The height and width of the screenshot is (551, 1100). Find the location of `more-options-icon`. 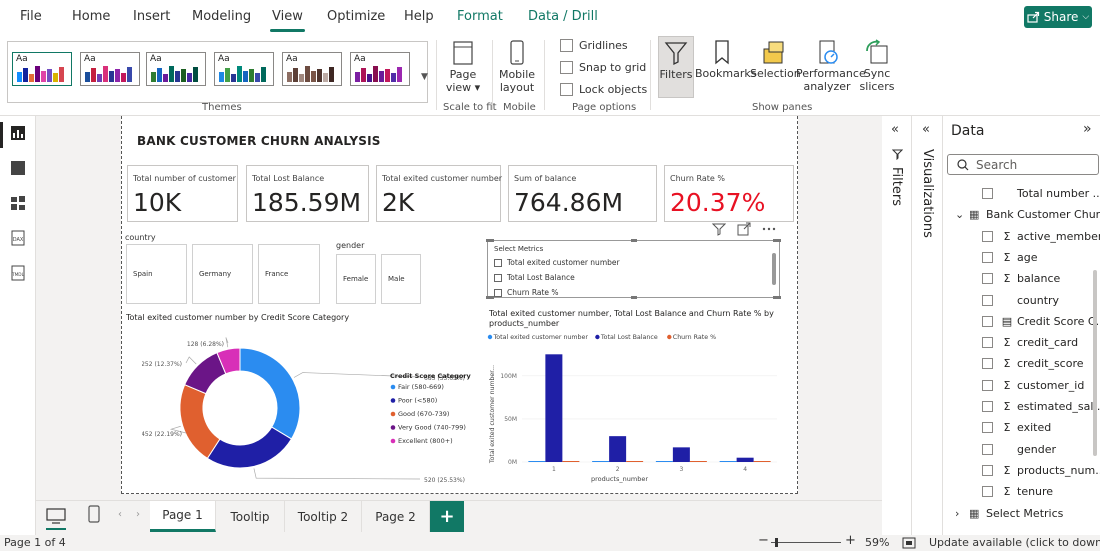

more-options-icon is located at coordinates (769, 229).